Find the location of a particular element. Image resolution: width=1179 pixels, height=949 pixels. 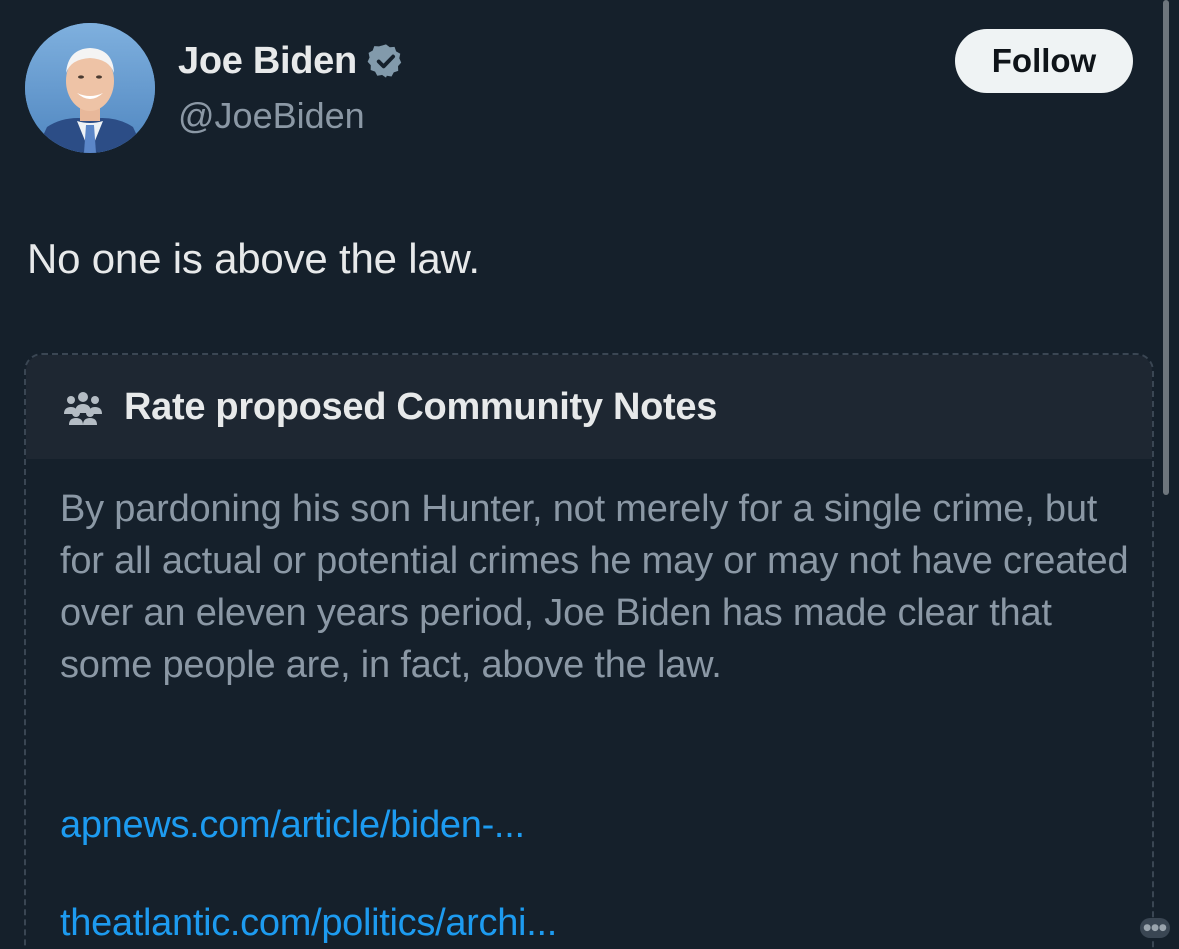

people-icon is located at coordinates (83, 408).